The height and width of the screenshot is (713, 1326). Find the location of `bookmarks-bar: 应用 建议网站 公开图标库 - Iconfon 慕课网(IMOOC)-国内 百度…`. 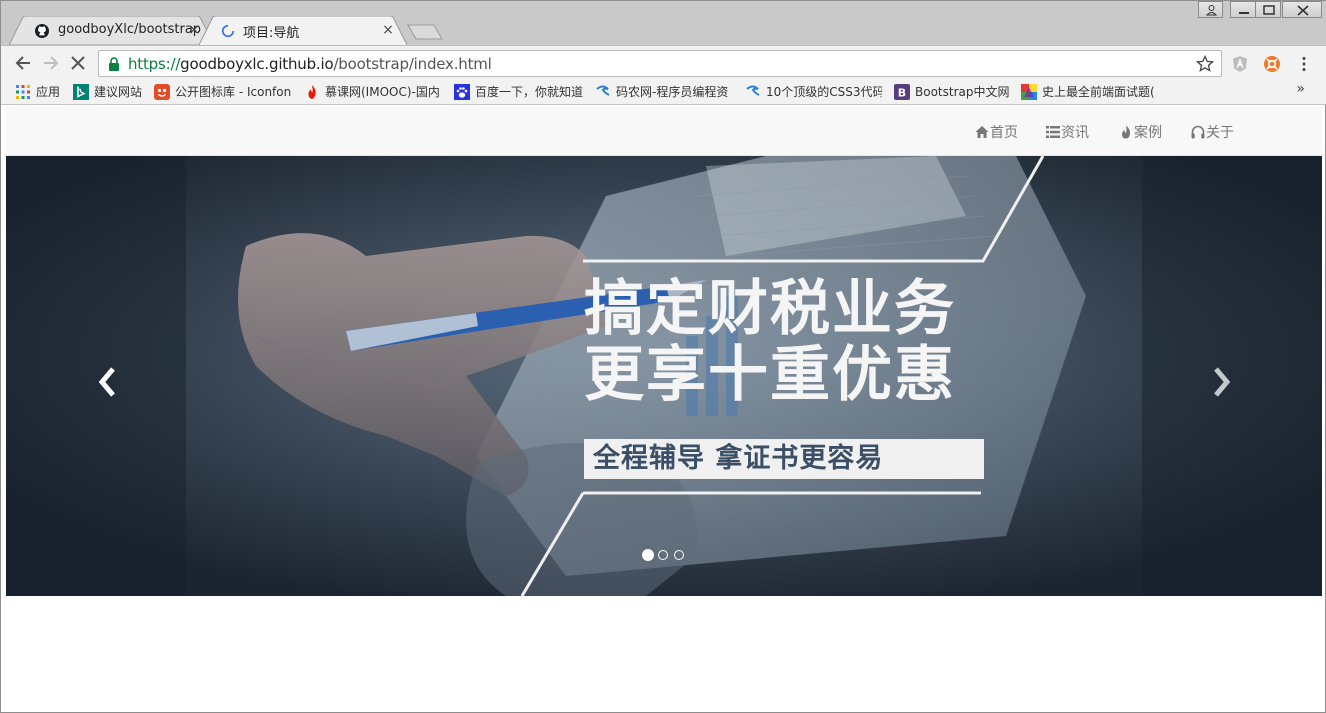

bookmarks-bar: 应用 建议网站 公开图标库 - Iconfon 慕课网(IMOOC)-国内 百度… is located at coordinates (663, 92).